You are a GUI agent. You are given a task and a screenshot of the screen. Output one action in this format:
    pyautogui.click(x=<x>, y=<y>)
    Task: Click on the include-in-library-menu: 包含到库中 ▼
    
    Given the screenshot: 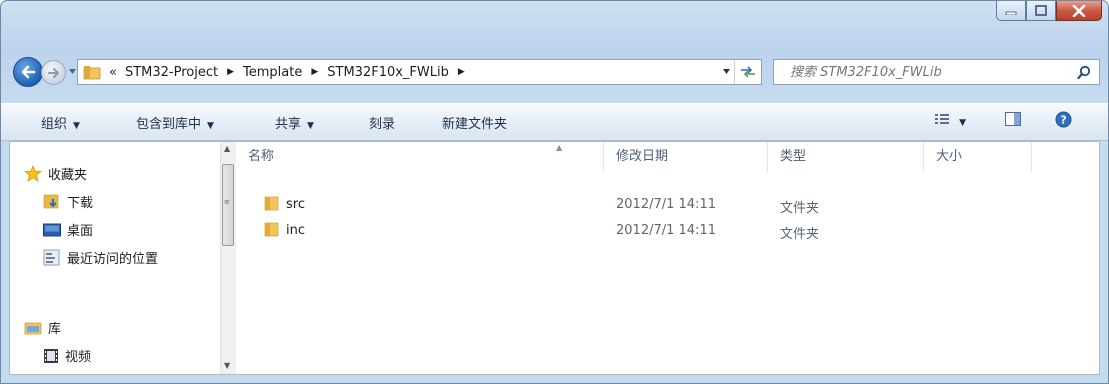 What is the action you would take?
    pyautogui.click(x=175, y=122)
    